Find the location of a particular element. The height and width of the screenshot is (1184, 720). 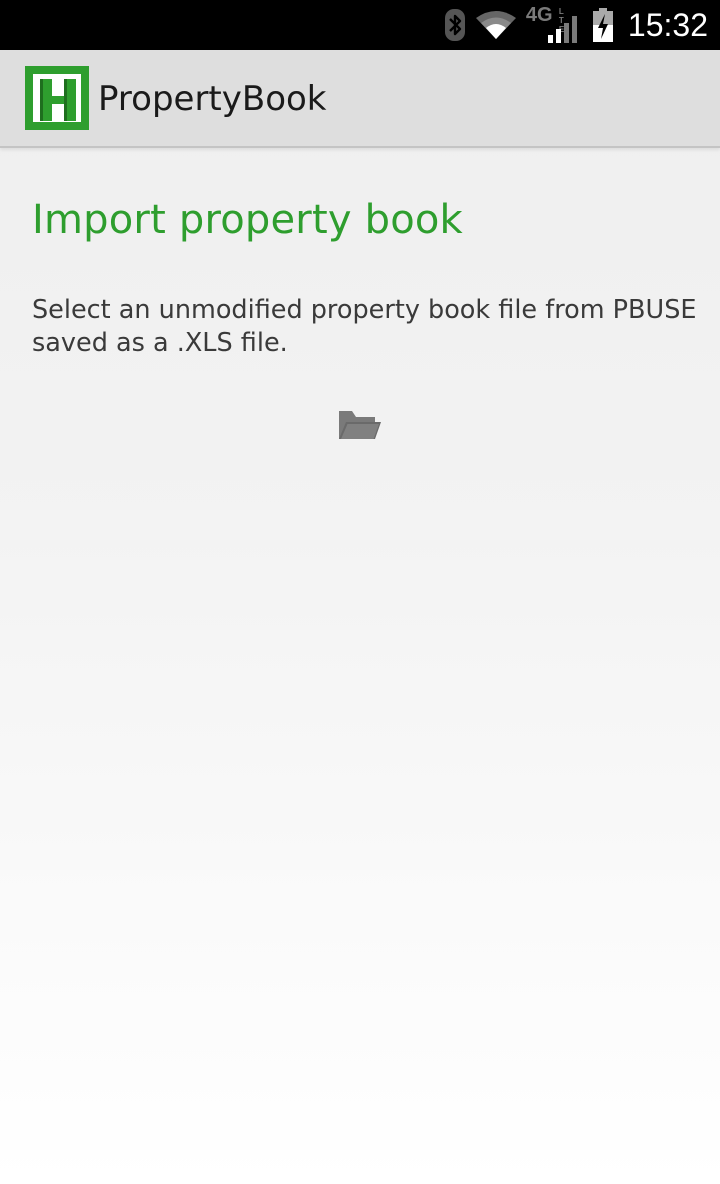

bluetooth-icon is located at coordinates (454, 25).